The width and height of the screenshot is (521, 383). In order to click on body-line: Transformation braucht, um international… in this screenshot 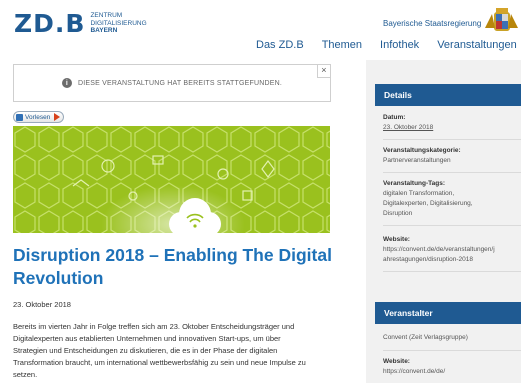, I will do `click(159, 362)`.